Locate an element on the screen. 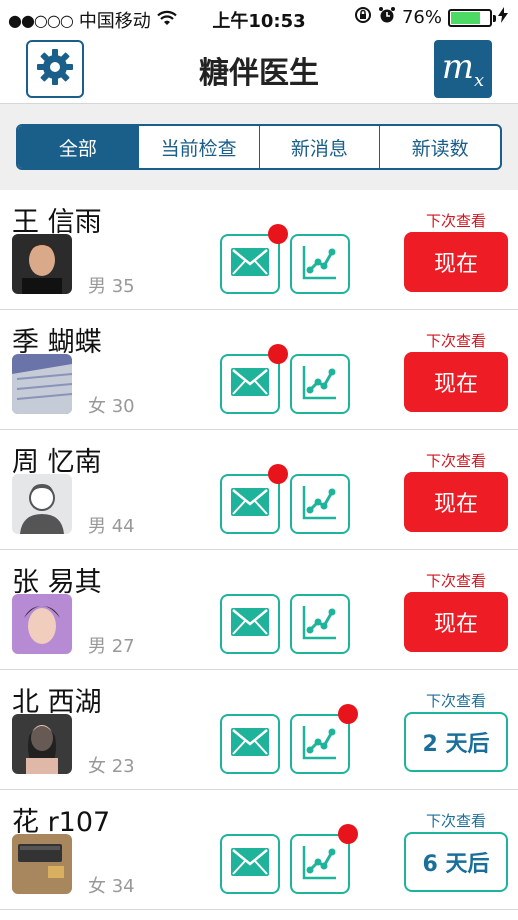 The height and width of the screenshot is (920, 518). tab-current-check: 当前检查 is located at coordinates (198, 147).